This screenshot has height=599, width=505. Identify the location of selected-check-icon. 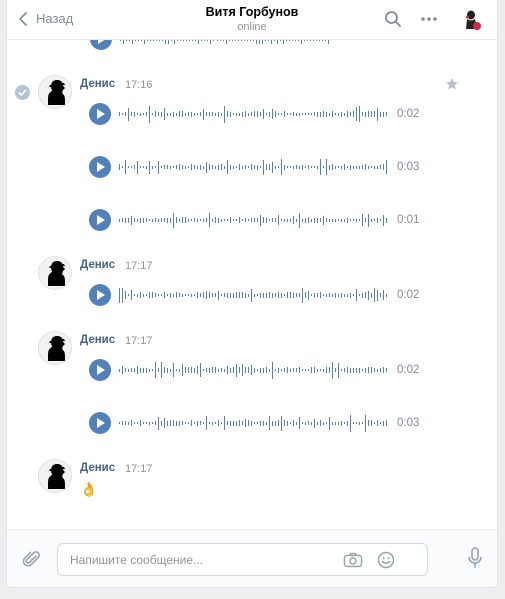
(22, 92).